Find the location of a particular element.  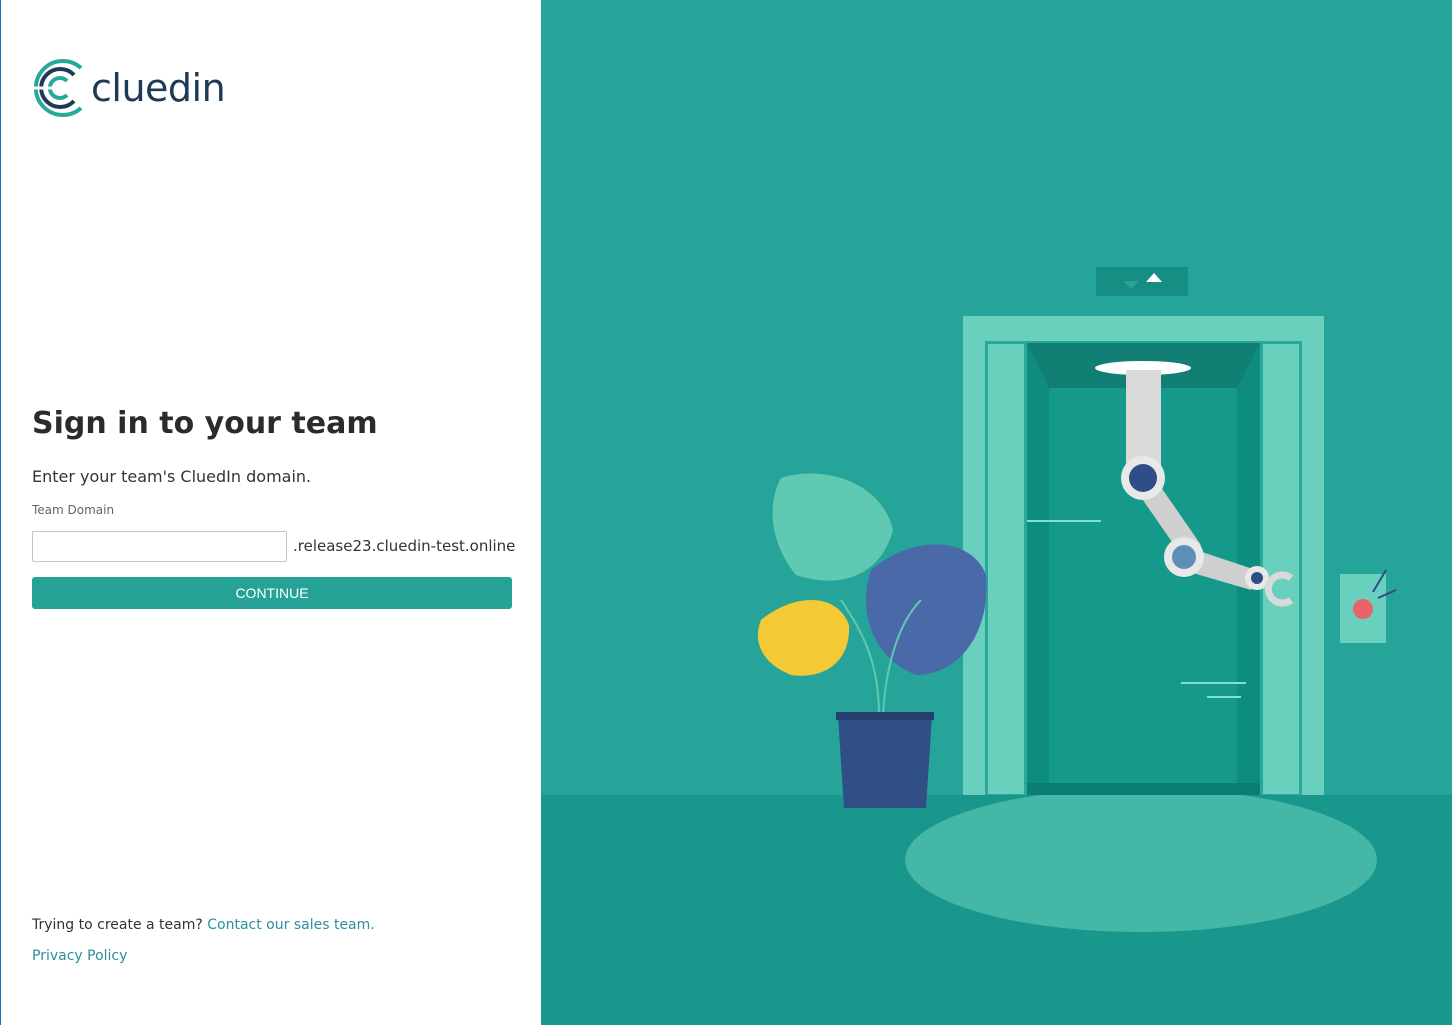

page-title: Sign in to your team is located at coordinates (205, 423).